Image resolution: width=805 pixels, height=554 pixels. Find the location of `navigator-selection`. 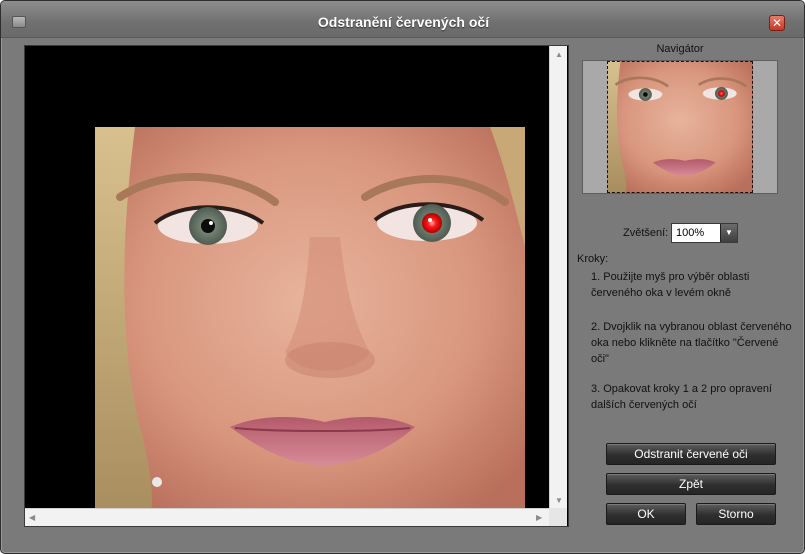

navigator-selection is located at coordinates (680, 127).